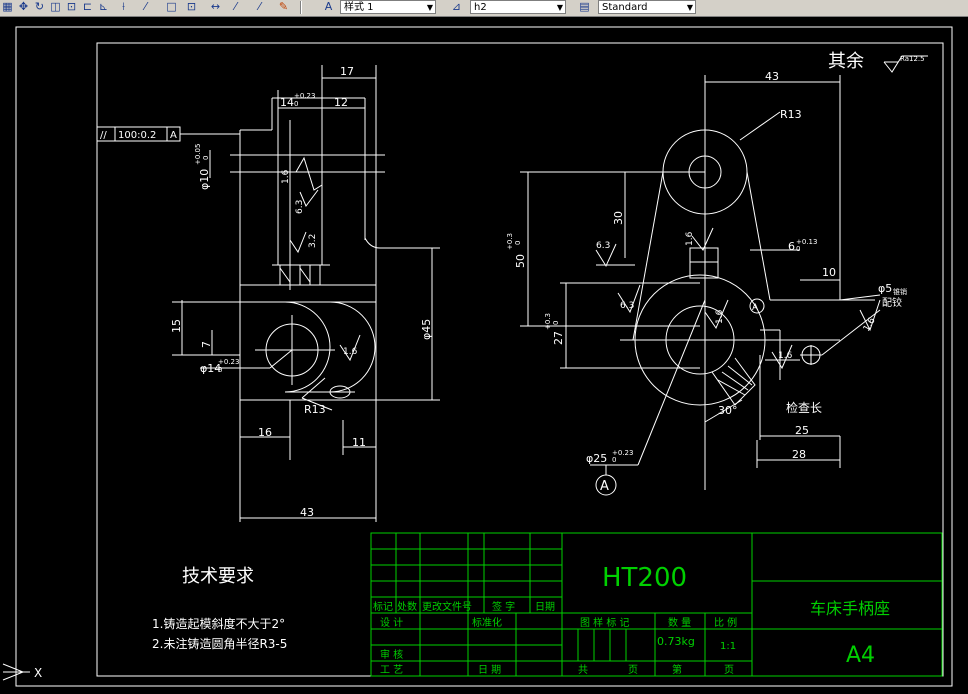 The width and height of the screenshot is (968, 694). Describe the element at coordinates (171, 7) in the screenshot. I see `dim-box-icon: □` at that location.